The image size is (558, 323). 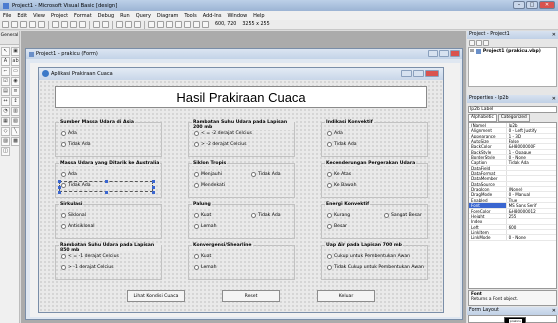 What do you see at coordinates (512, 51) in the screenshot?
I see `project-tree-item: ⊟ Project1 (prakicu.vbp)` at bounding box center [512, 51].